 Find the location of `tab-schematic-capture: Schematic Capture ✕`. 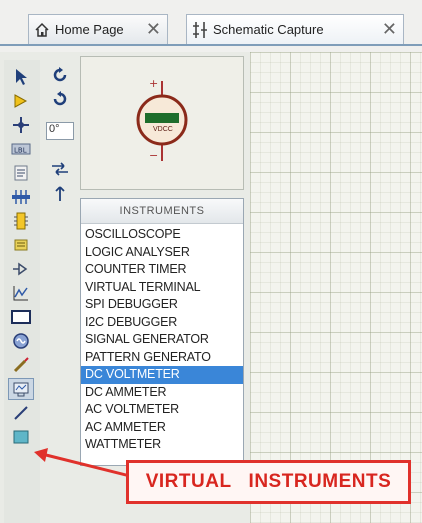

tab-schematic-capture: Schematic Capture ✕ is located at coordinates (295, 29).